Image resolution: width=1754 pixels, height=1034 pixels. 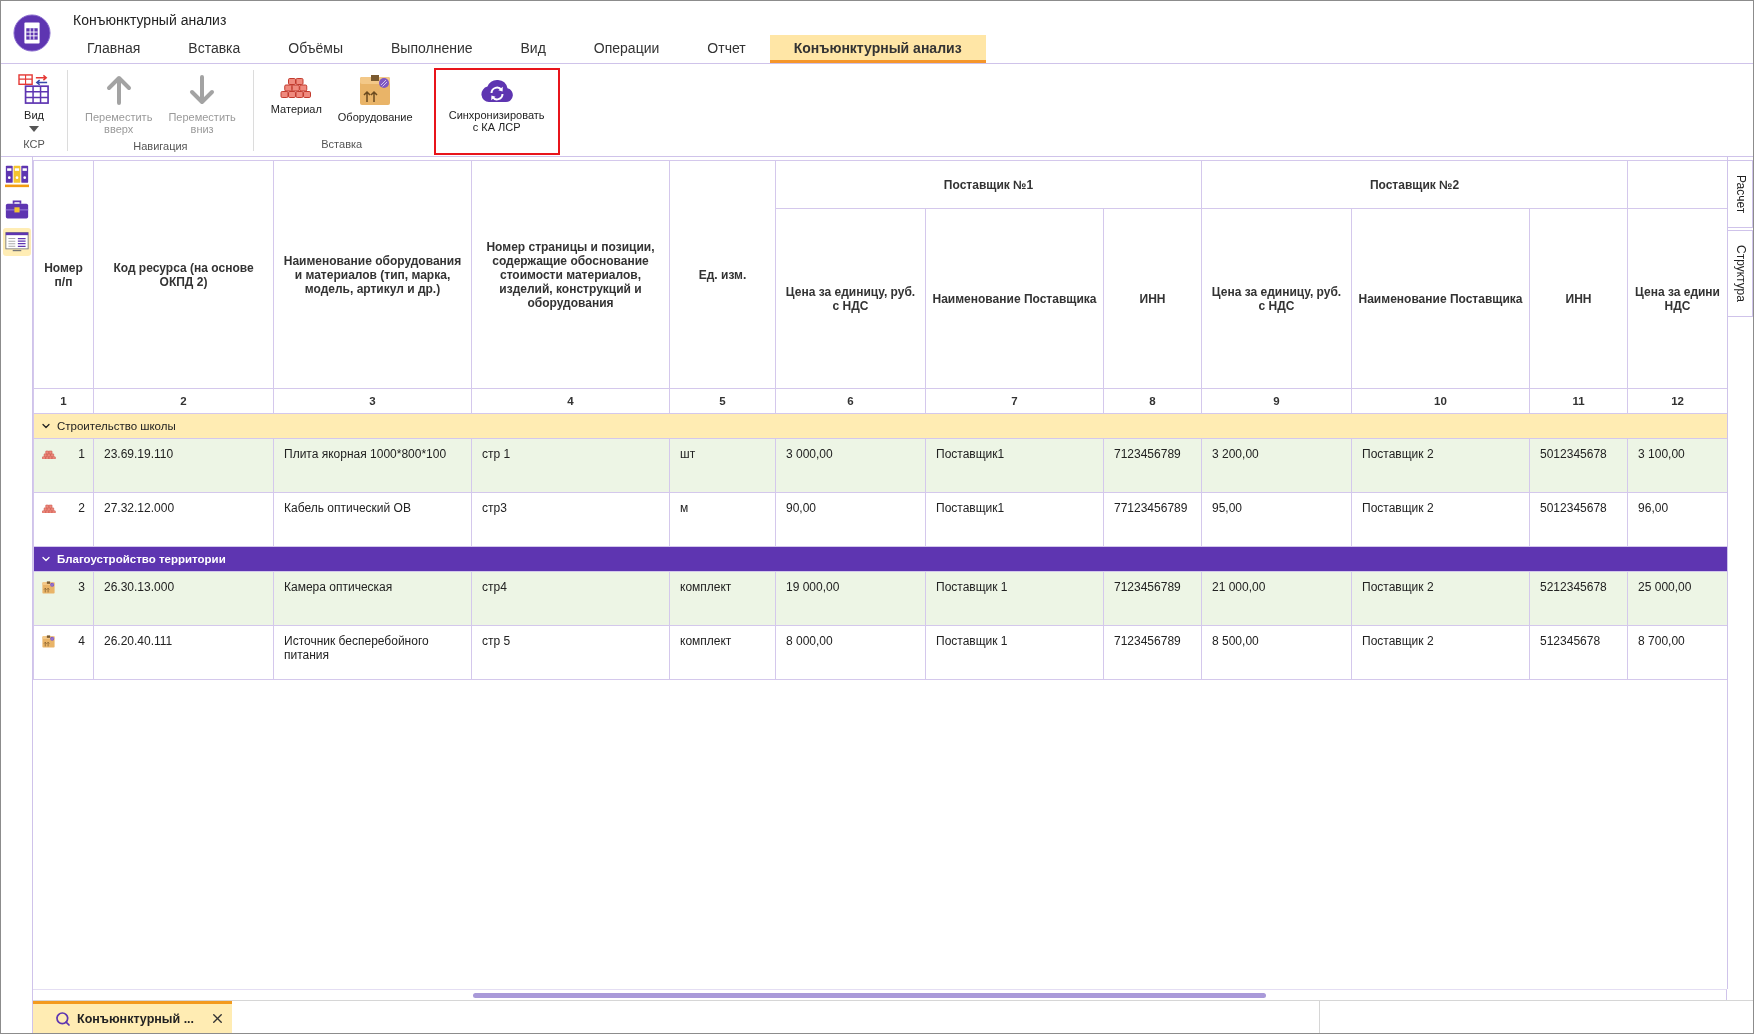 What do you see at coordinates (342, 144) in the screenshot?
I see `ribbon-group-label: Вставка` at bounding box center [342, 144].